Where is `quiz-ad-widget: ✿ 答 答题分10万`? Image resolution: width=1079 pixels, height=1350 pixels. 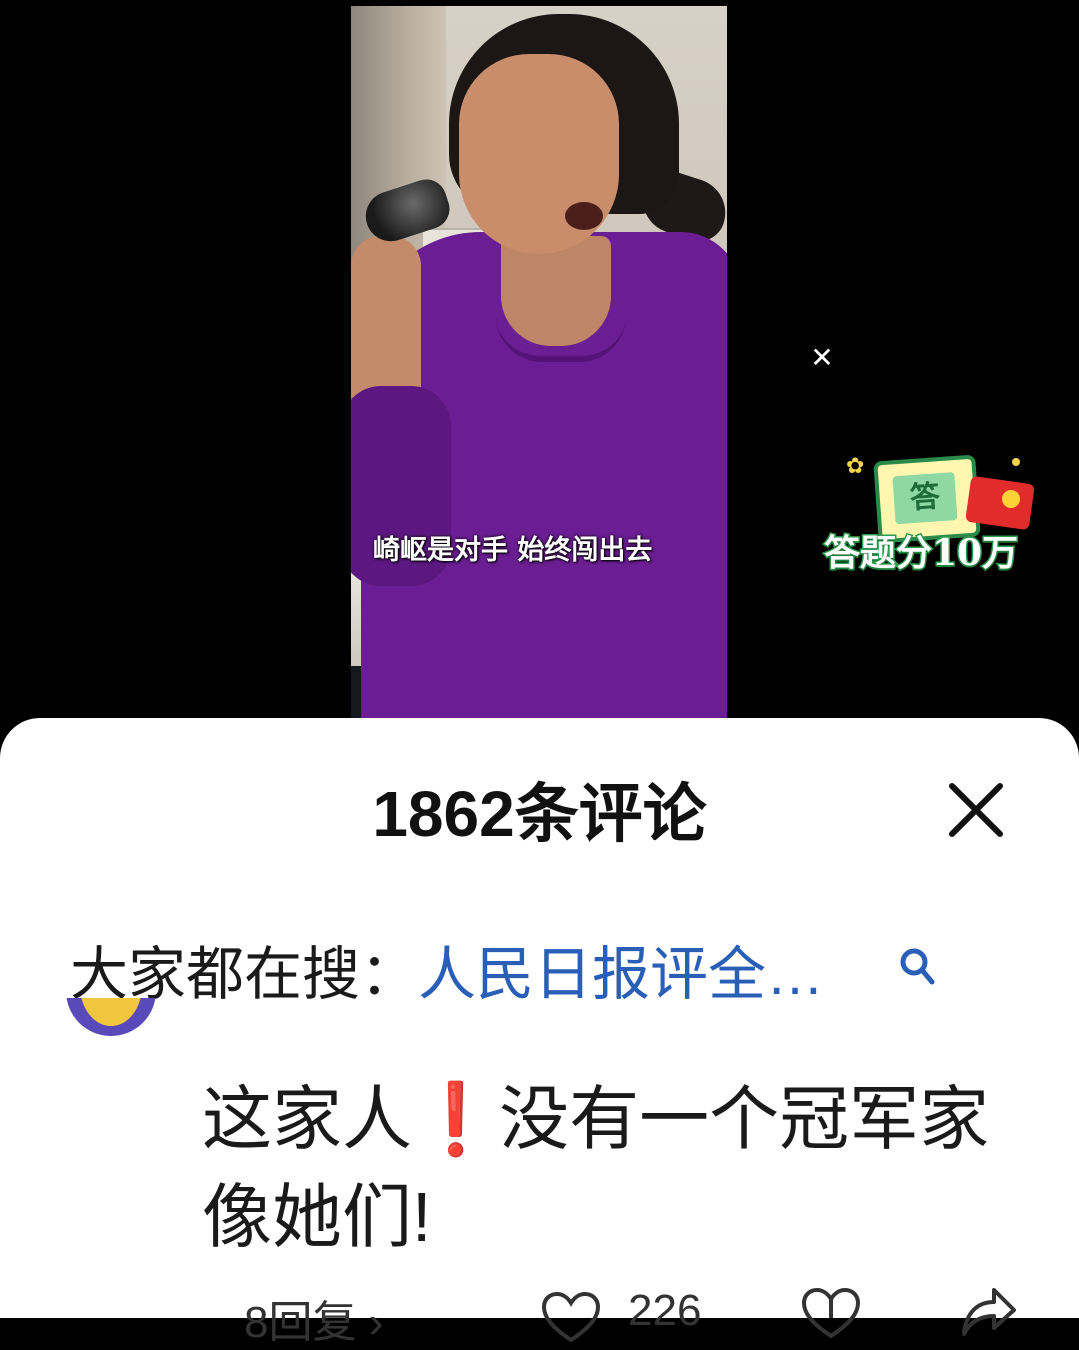
quiz-ad-widget: ✿ 答 答题分10万 is located at coordinates (938, 514).